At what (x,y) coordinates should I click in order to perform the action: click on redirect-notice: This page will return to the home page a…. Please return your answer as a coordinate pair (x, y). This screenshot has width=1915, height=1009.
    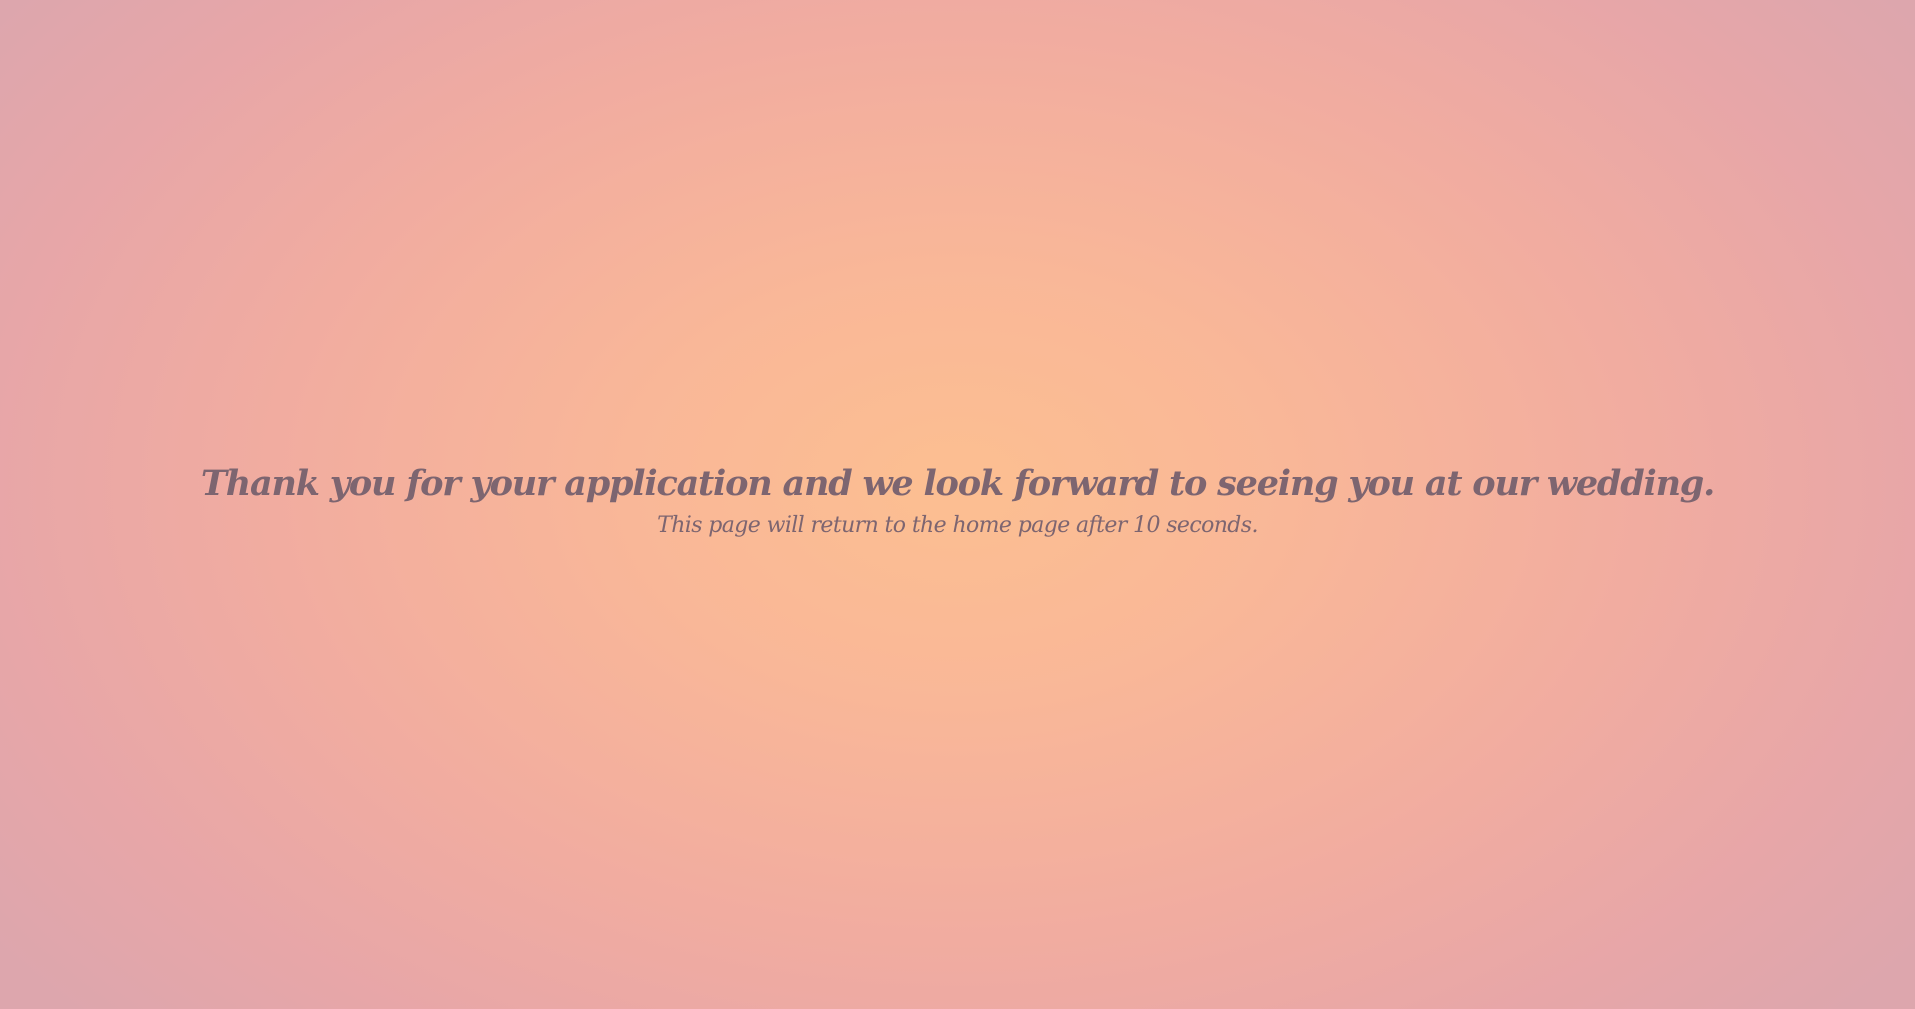
    Looking at the image, I should click on (957, 525).